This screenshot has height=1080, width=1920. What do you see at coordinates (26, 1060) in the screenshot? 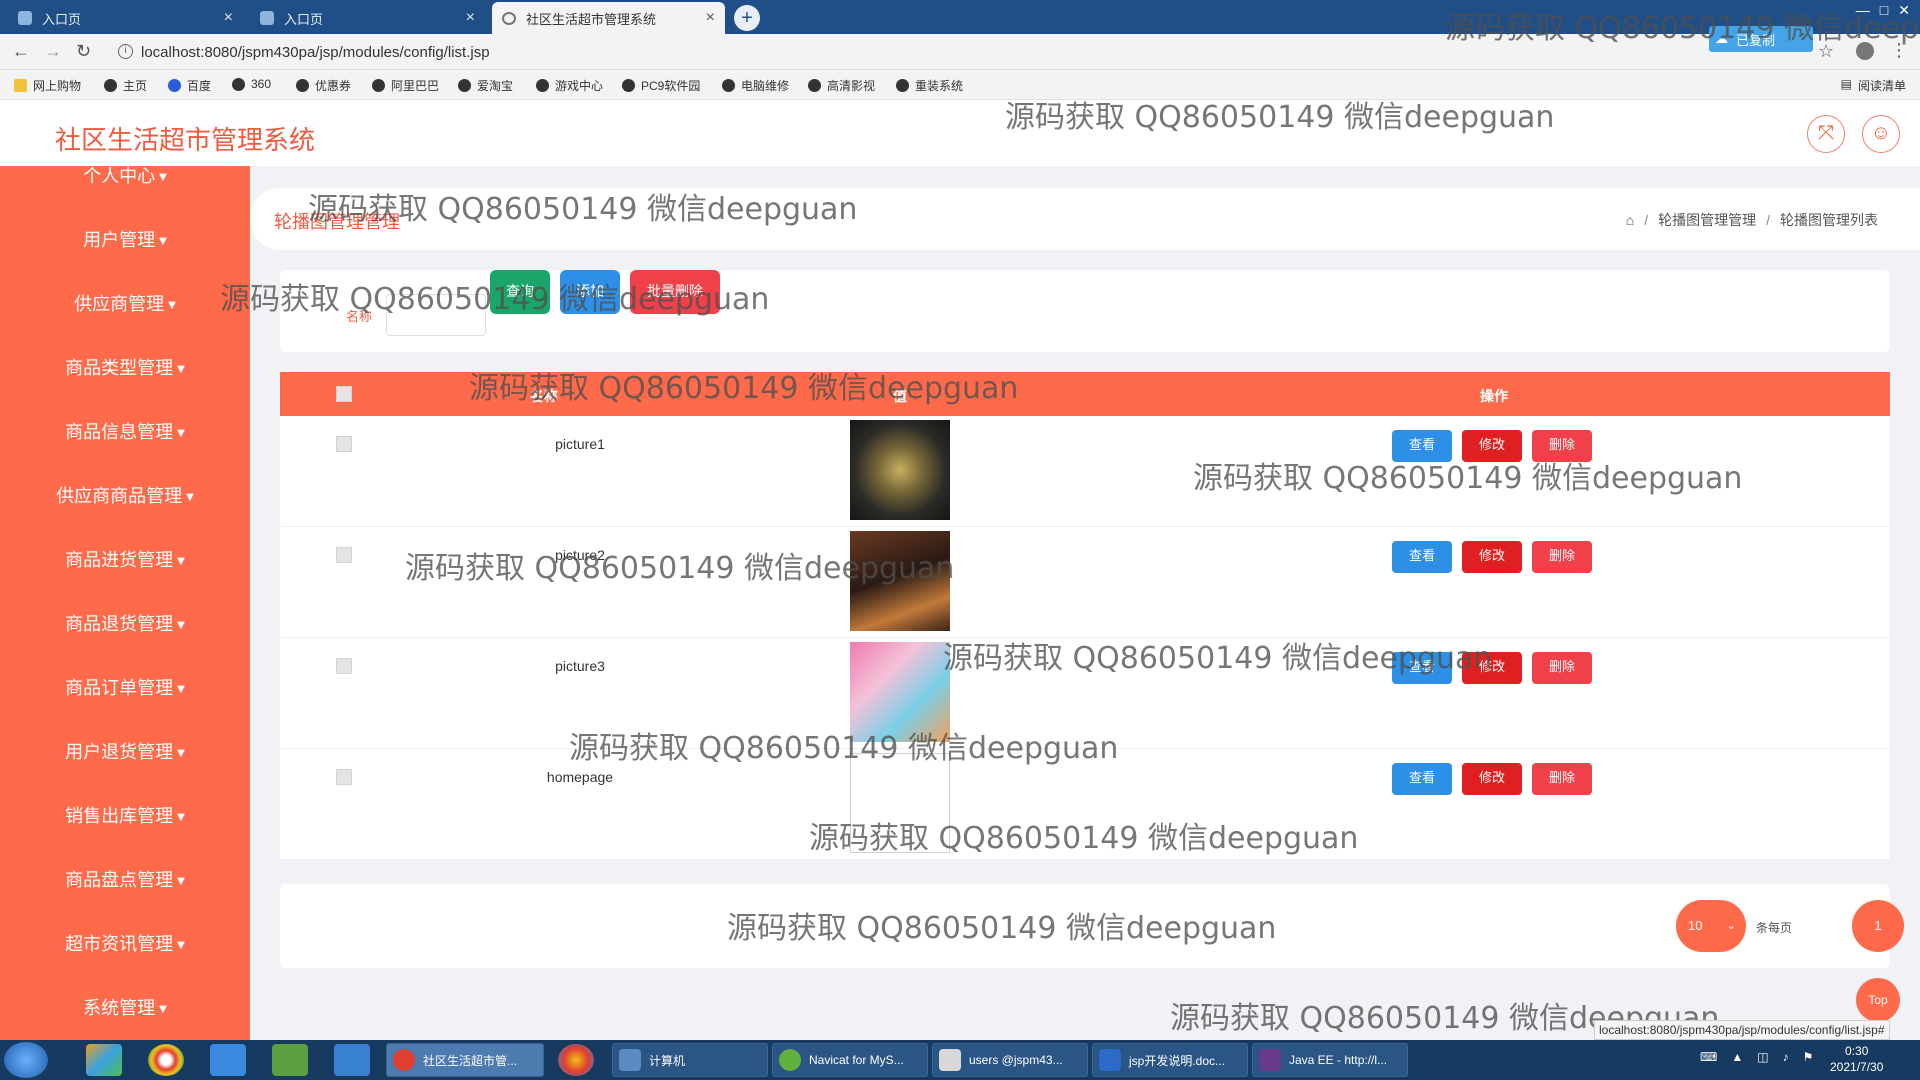
I see `windows-start-icon` at bounding box center [26, 1060].